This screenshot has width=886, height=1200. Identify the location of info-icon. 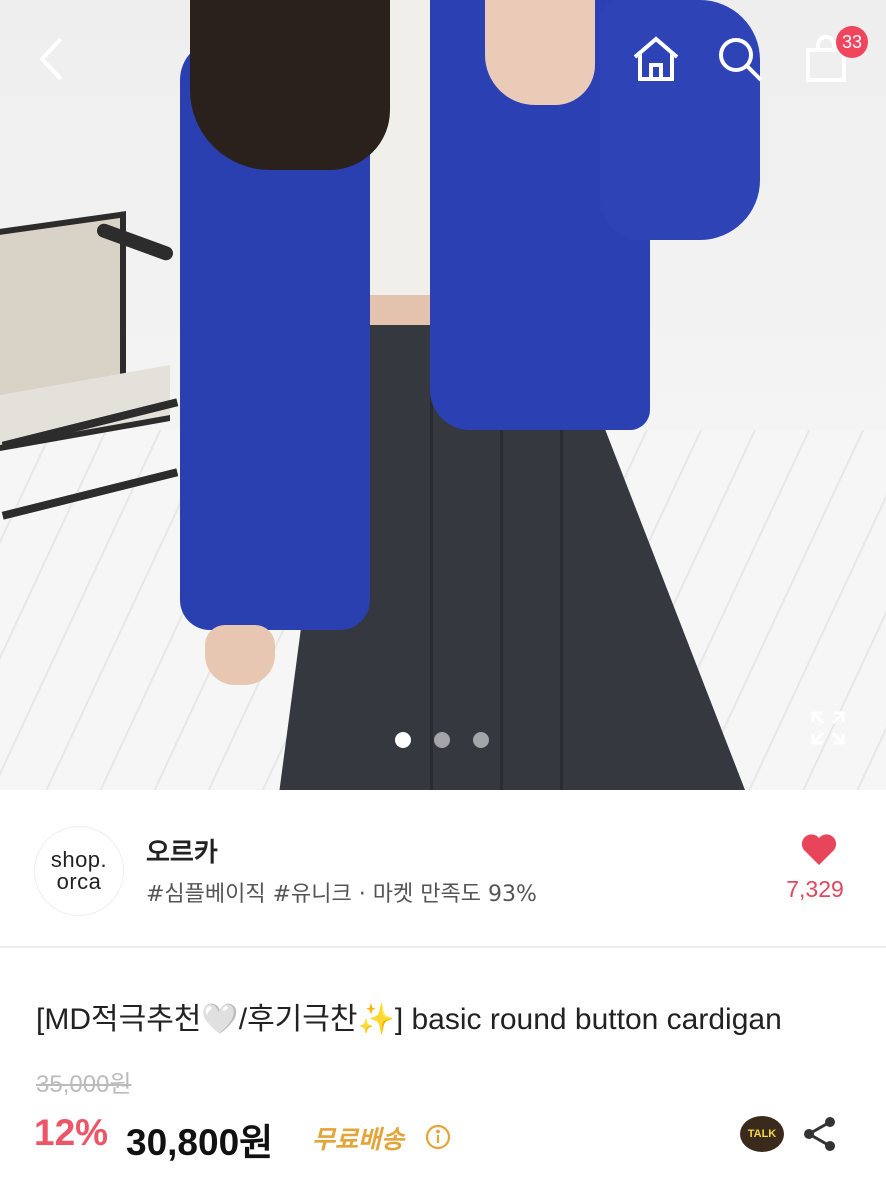
(438, 1139).